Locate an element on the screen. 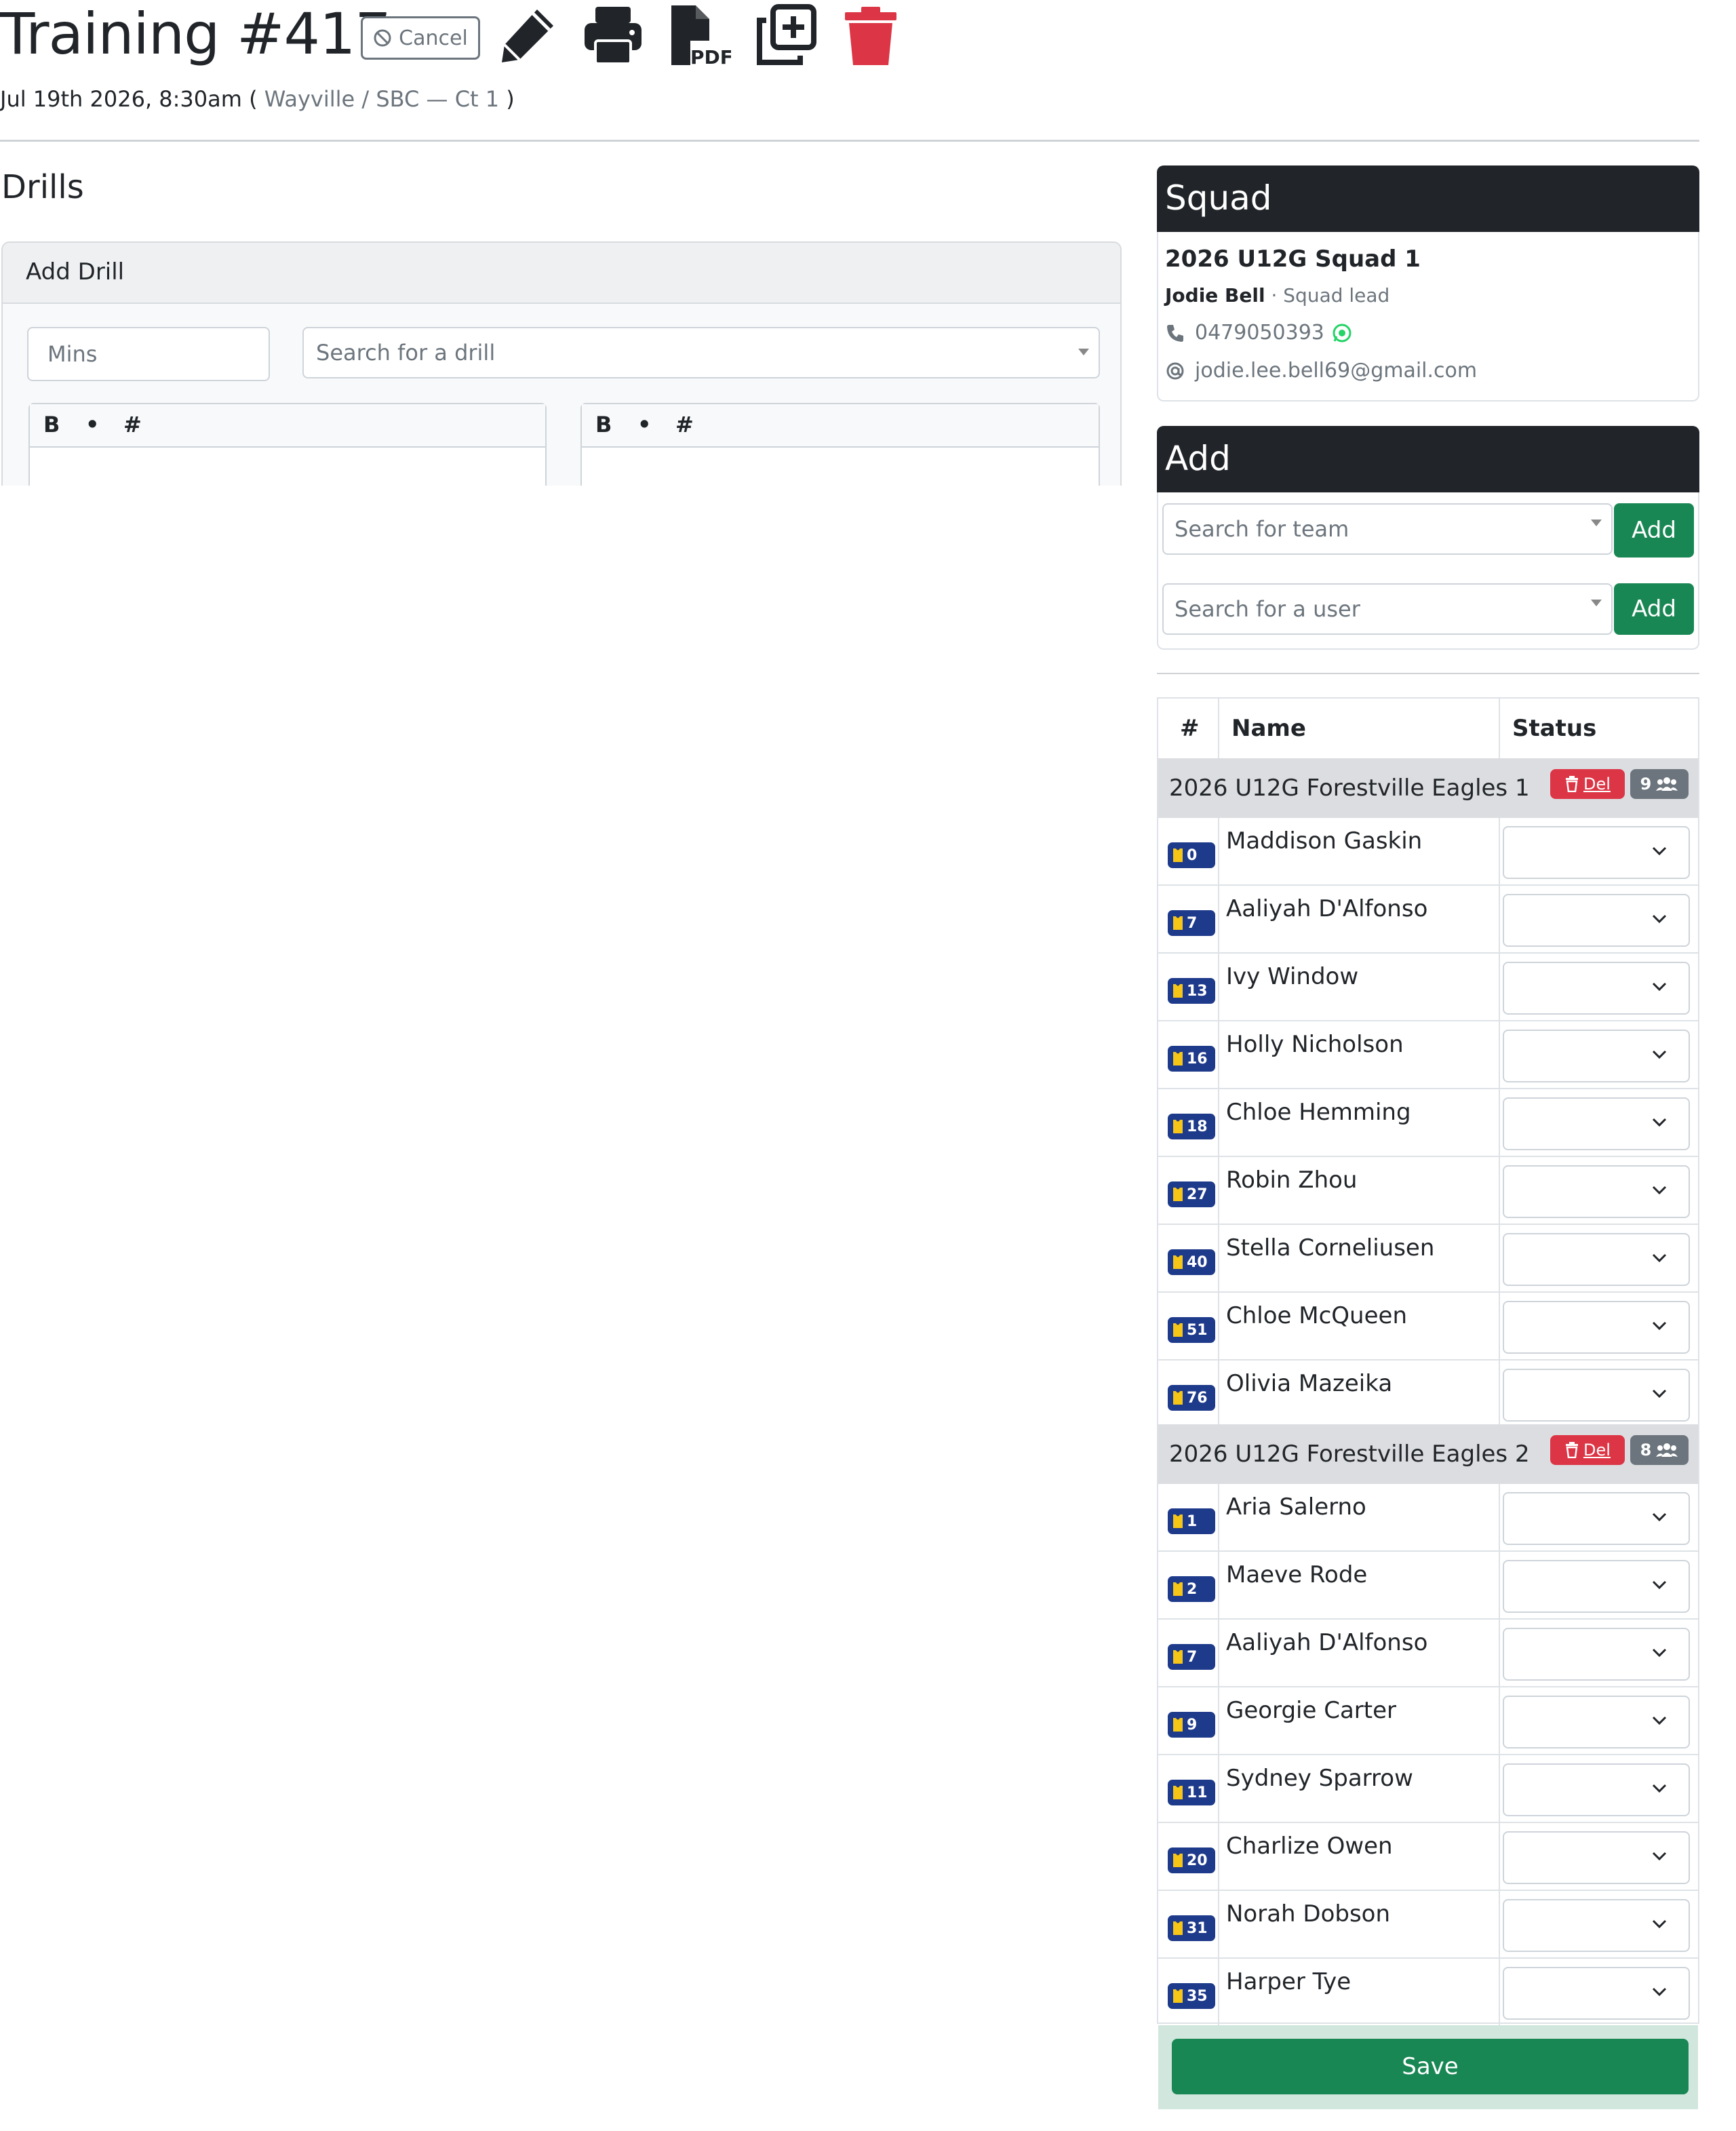 The image size is (1736, 2131). add-team-button: Add is located at coordinates (1654, 530).